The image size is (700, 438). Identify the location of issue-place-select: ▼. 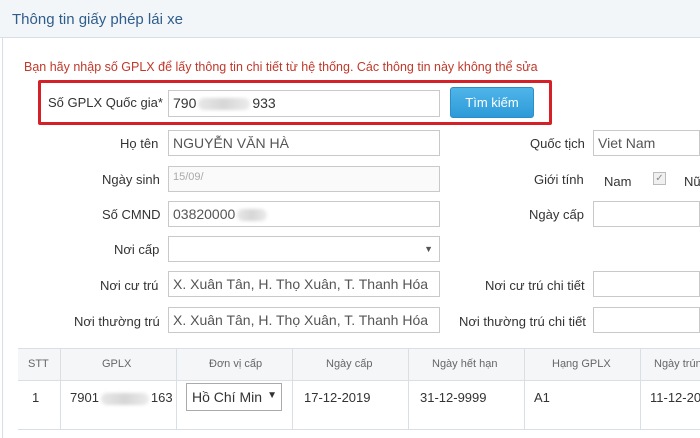
(304, 249).